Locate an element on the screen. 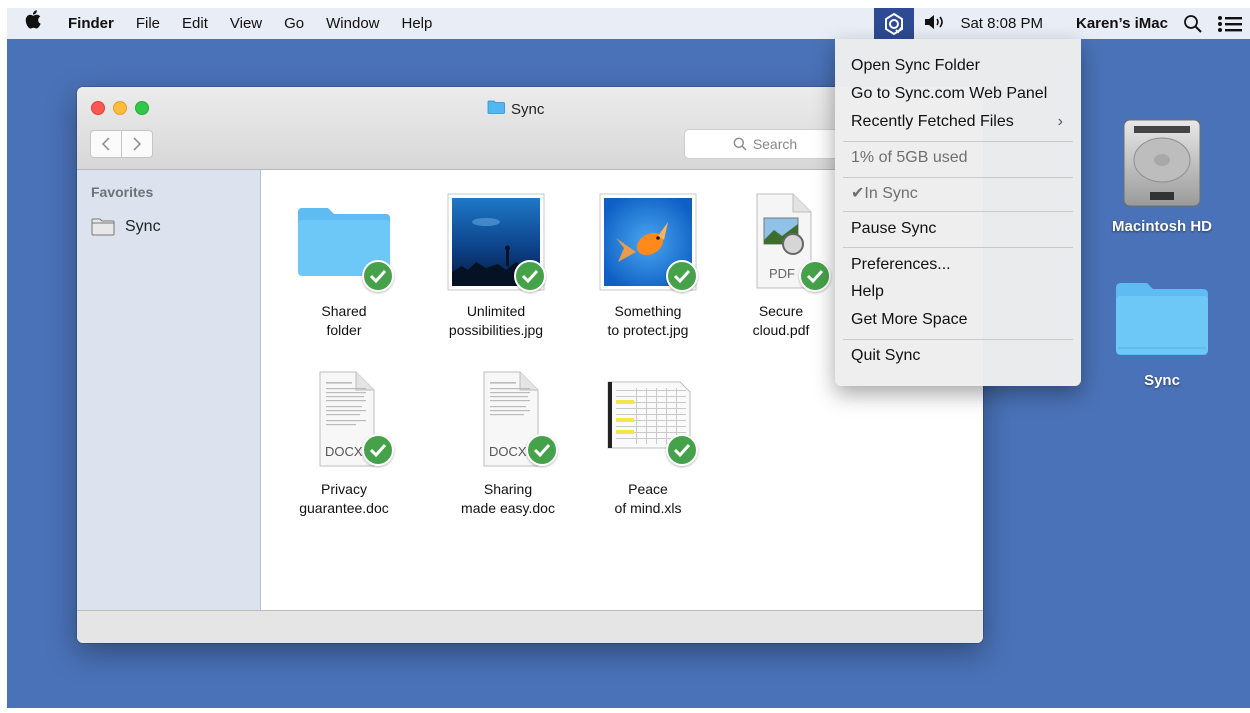 The height and width of the screenshot is (713, 1250). sidebar: Favorites Sync is located at coordinates (169, 390).